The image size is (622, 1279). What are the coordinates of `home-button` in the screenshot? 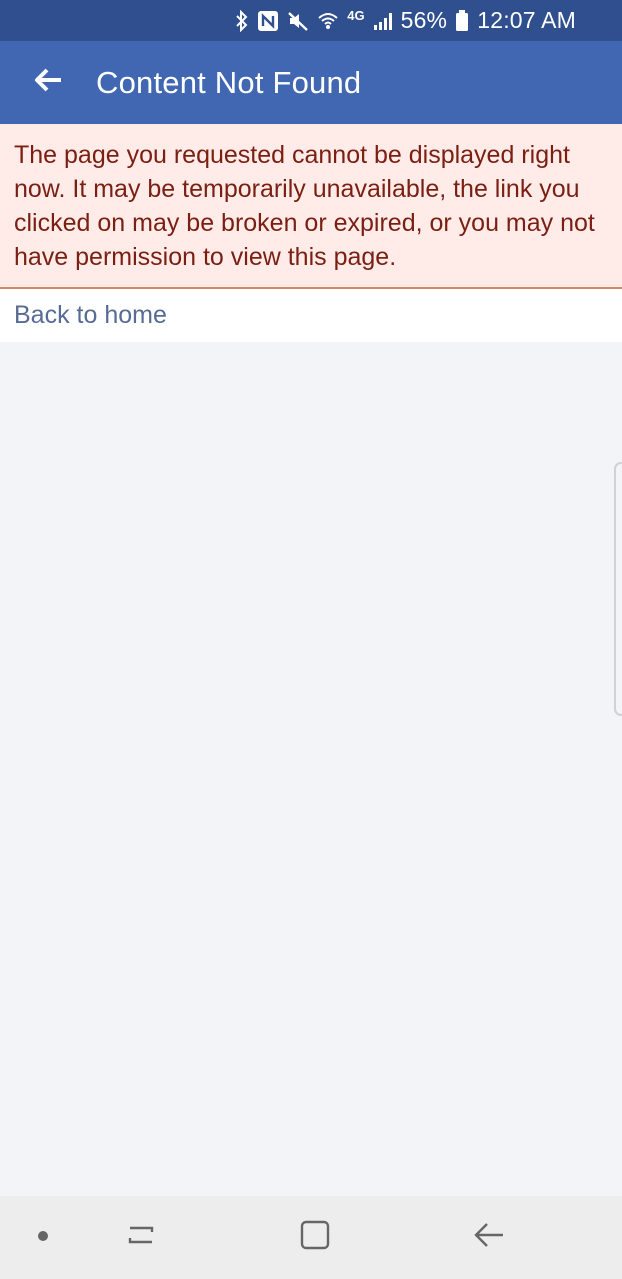 It's located at (315, 1237).